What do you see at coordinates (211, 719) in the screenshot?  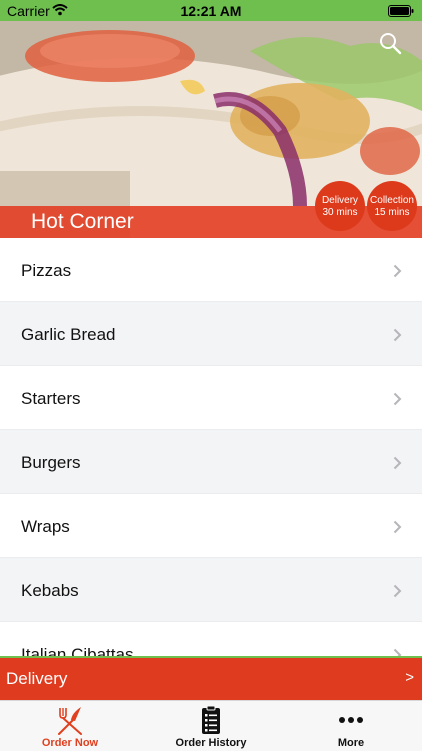 I see `clipboard-list-icon` at bounding box center [211, 719].